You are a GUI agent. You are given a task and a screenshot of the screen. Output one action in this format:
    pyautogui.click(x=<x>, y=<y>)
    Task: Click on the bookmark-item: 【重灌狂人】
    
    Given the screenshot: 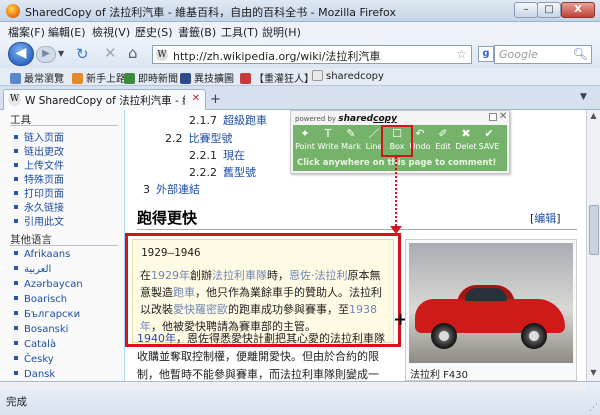 What is the action you would take?
    pyautogui.click(x=277, y=77)
    